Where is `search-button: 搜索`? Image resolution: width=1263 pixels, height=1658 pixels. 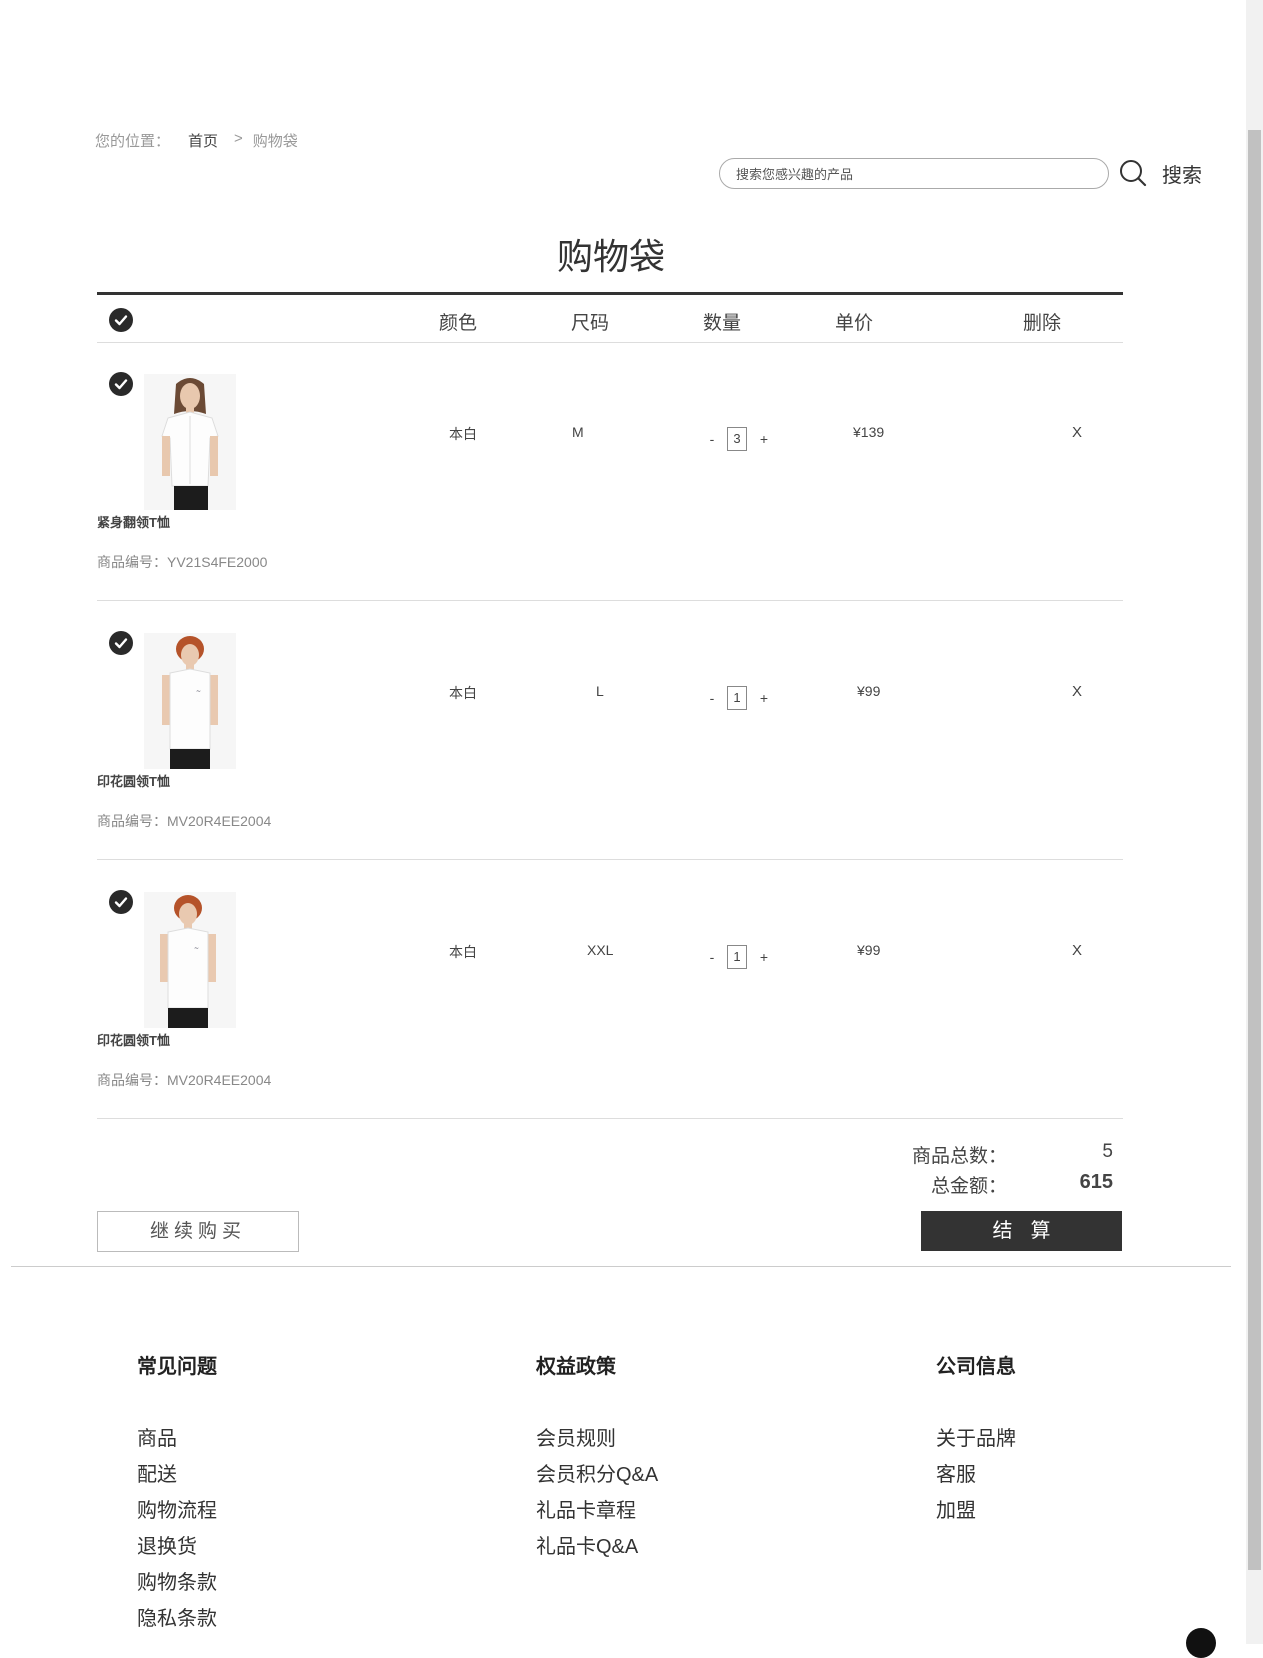 search-button: 搜索 is located at coordinates (1182, 173).